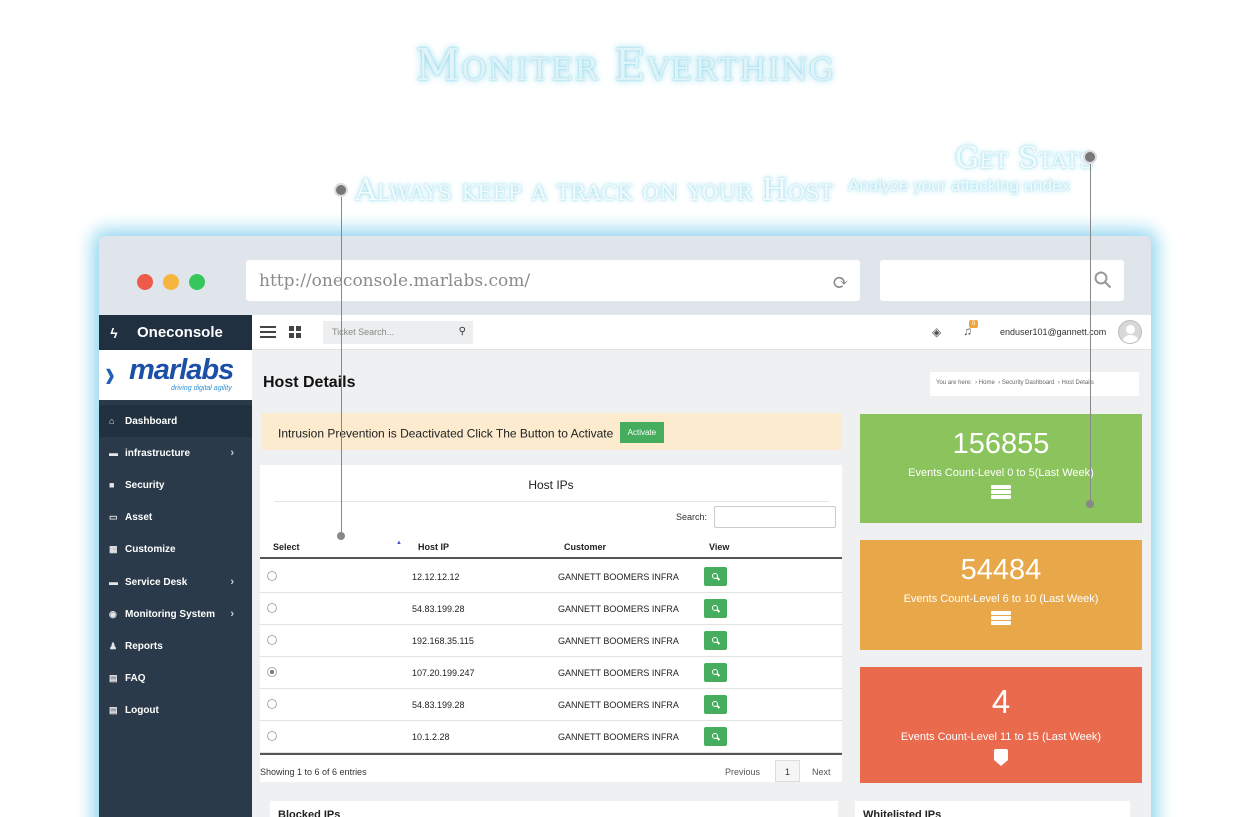  What do you see at coordinates (554, 809) in the screenshot?
I see `blocked-ips-card: Blocked IPs` at bounding box center [554, 809].